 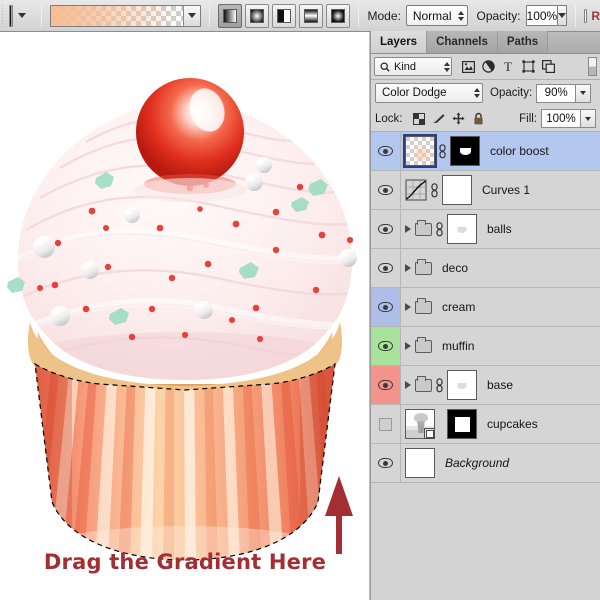 I want to click on lock-image-icon, so click(x=439, y=119).